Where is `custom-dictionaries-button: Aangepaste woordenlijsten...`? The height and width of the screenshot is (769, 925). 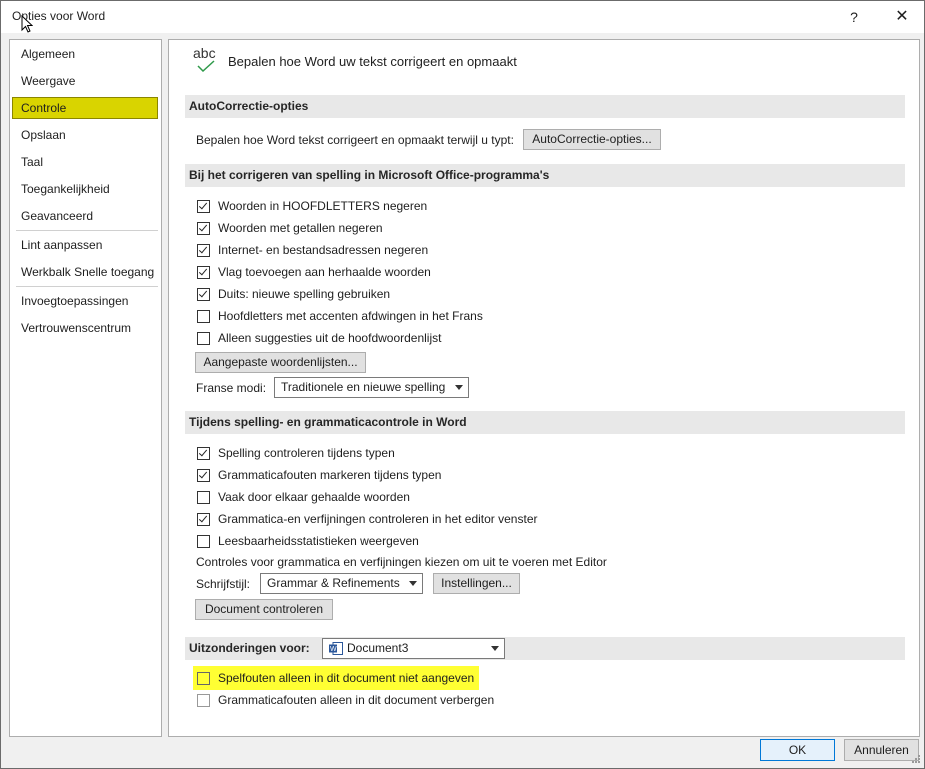
custom-dictionaries-button: Aangepaste woordenlijsten... is located at coordinates (280, 362).